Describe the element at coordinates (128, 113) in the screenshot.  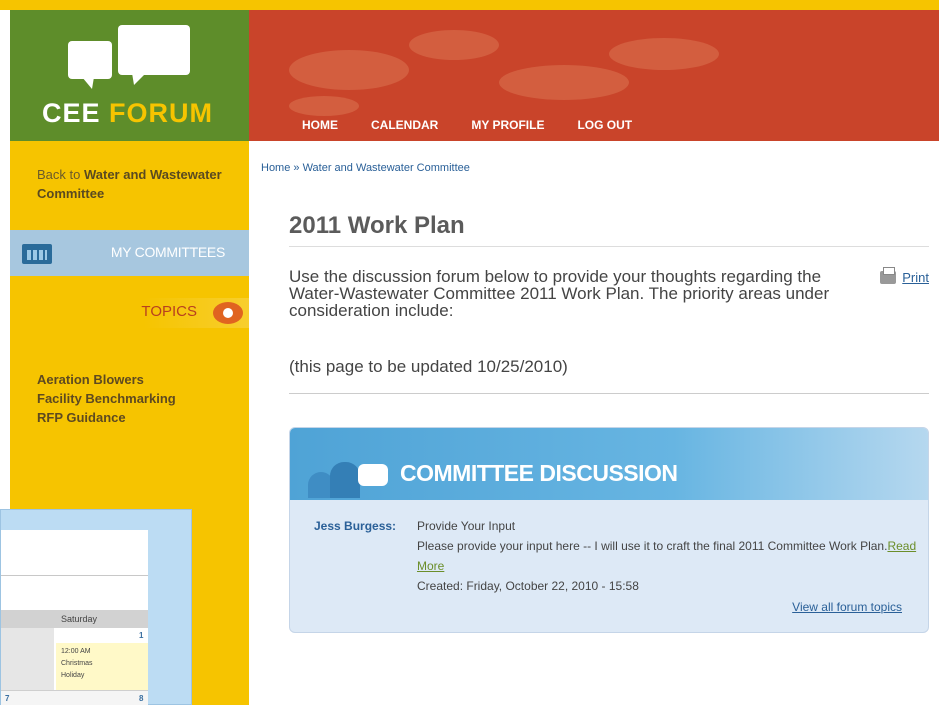
I see `logo-text: CEE FORUM` at that location.